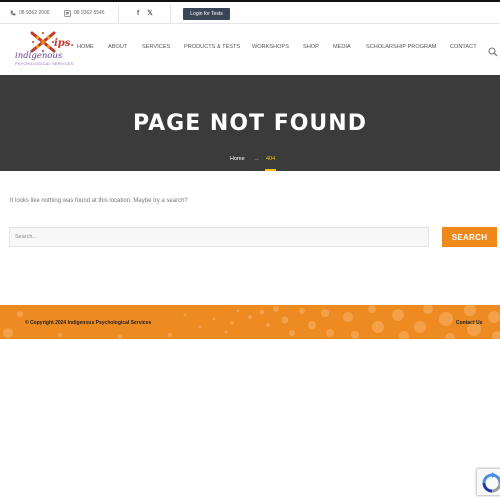  Describe the element at coordinates (34, 13) in the screenshot. I see `phone-number: 08 9362 2006` at that location.